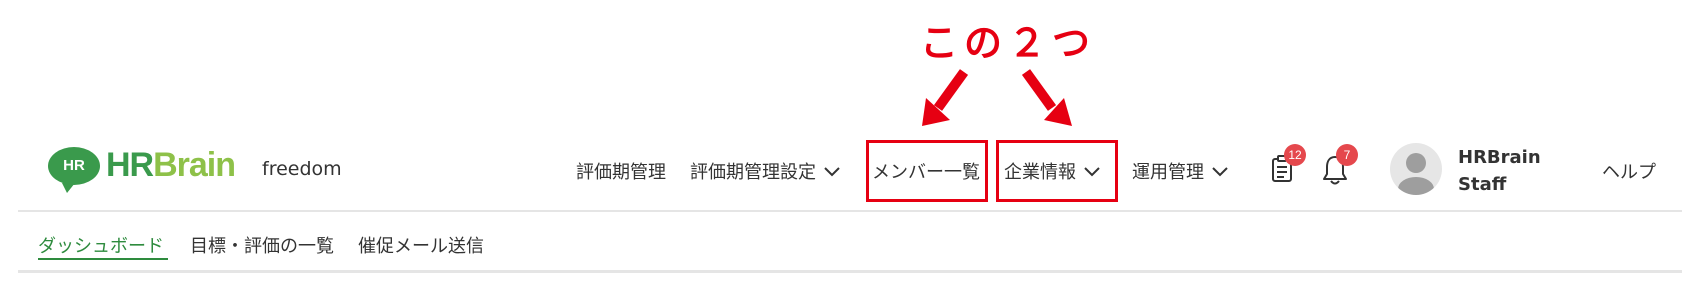  I want to click on avatar, so click(1416, 169).